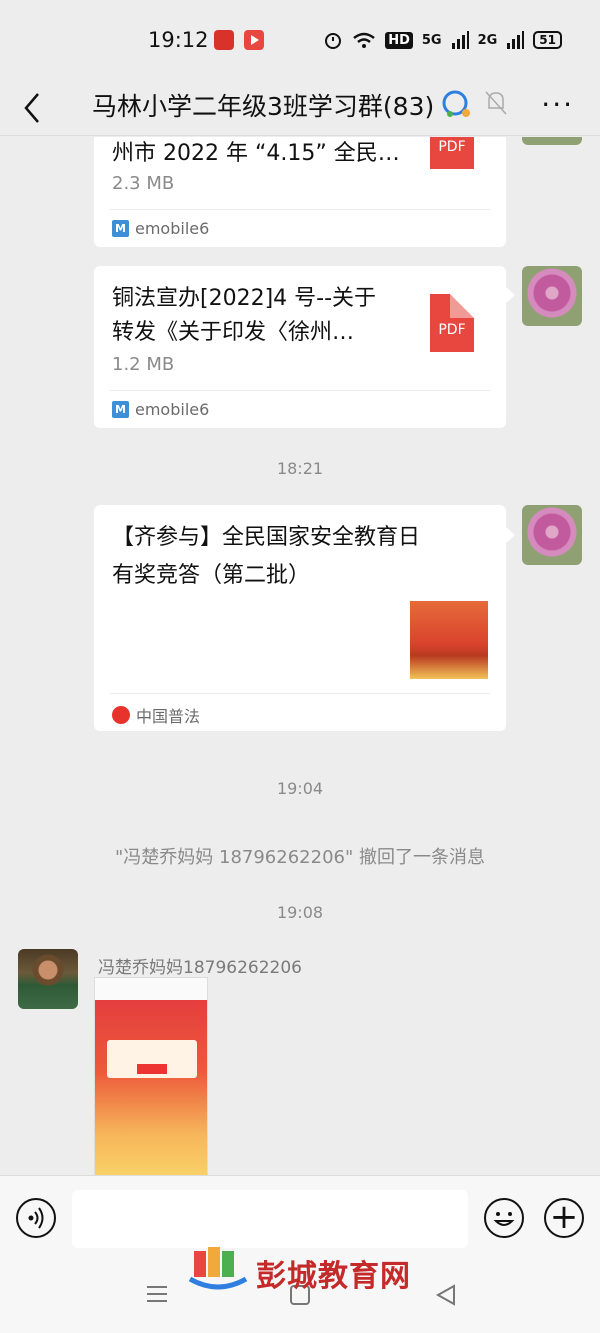 The height and width of the screenshot is (1333, 600). I want to click on article-title-line1: 【齐参与】全民国家安全教育日, so click(266, 537).